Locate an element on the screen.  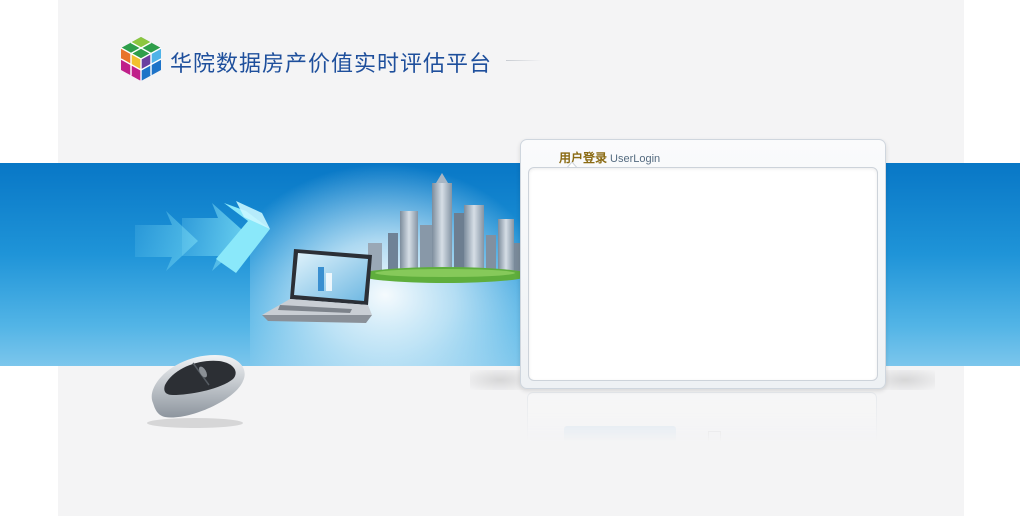
cube-logo-icon is located at coordinates (141, 59).